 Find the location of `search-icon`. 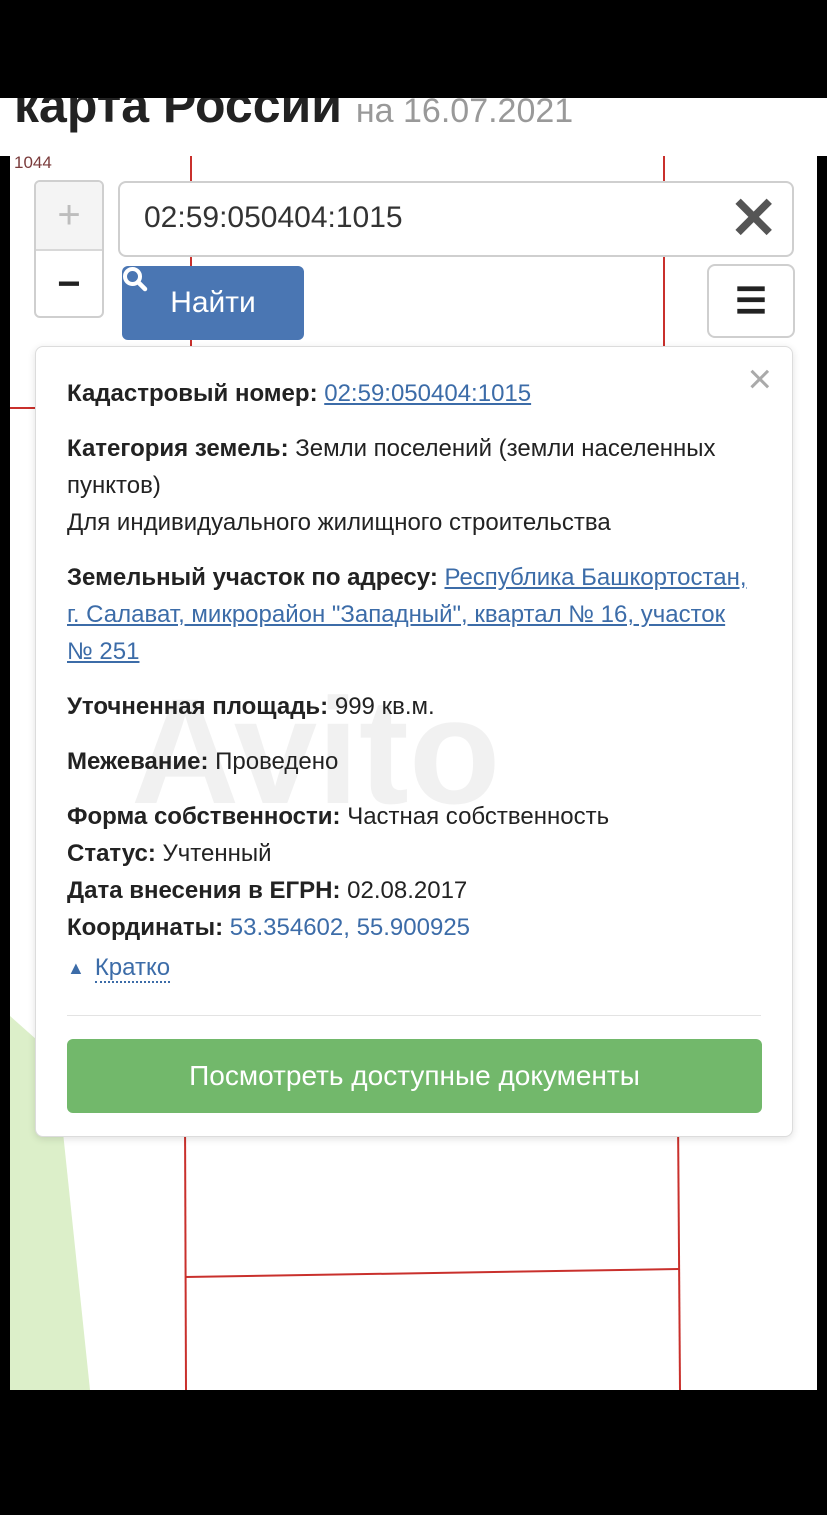

search-icon is located at coordinates (135, 279).